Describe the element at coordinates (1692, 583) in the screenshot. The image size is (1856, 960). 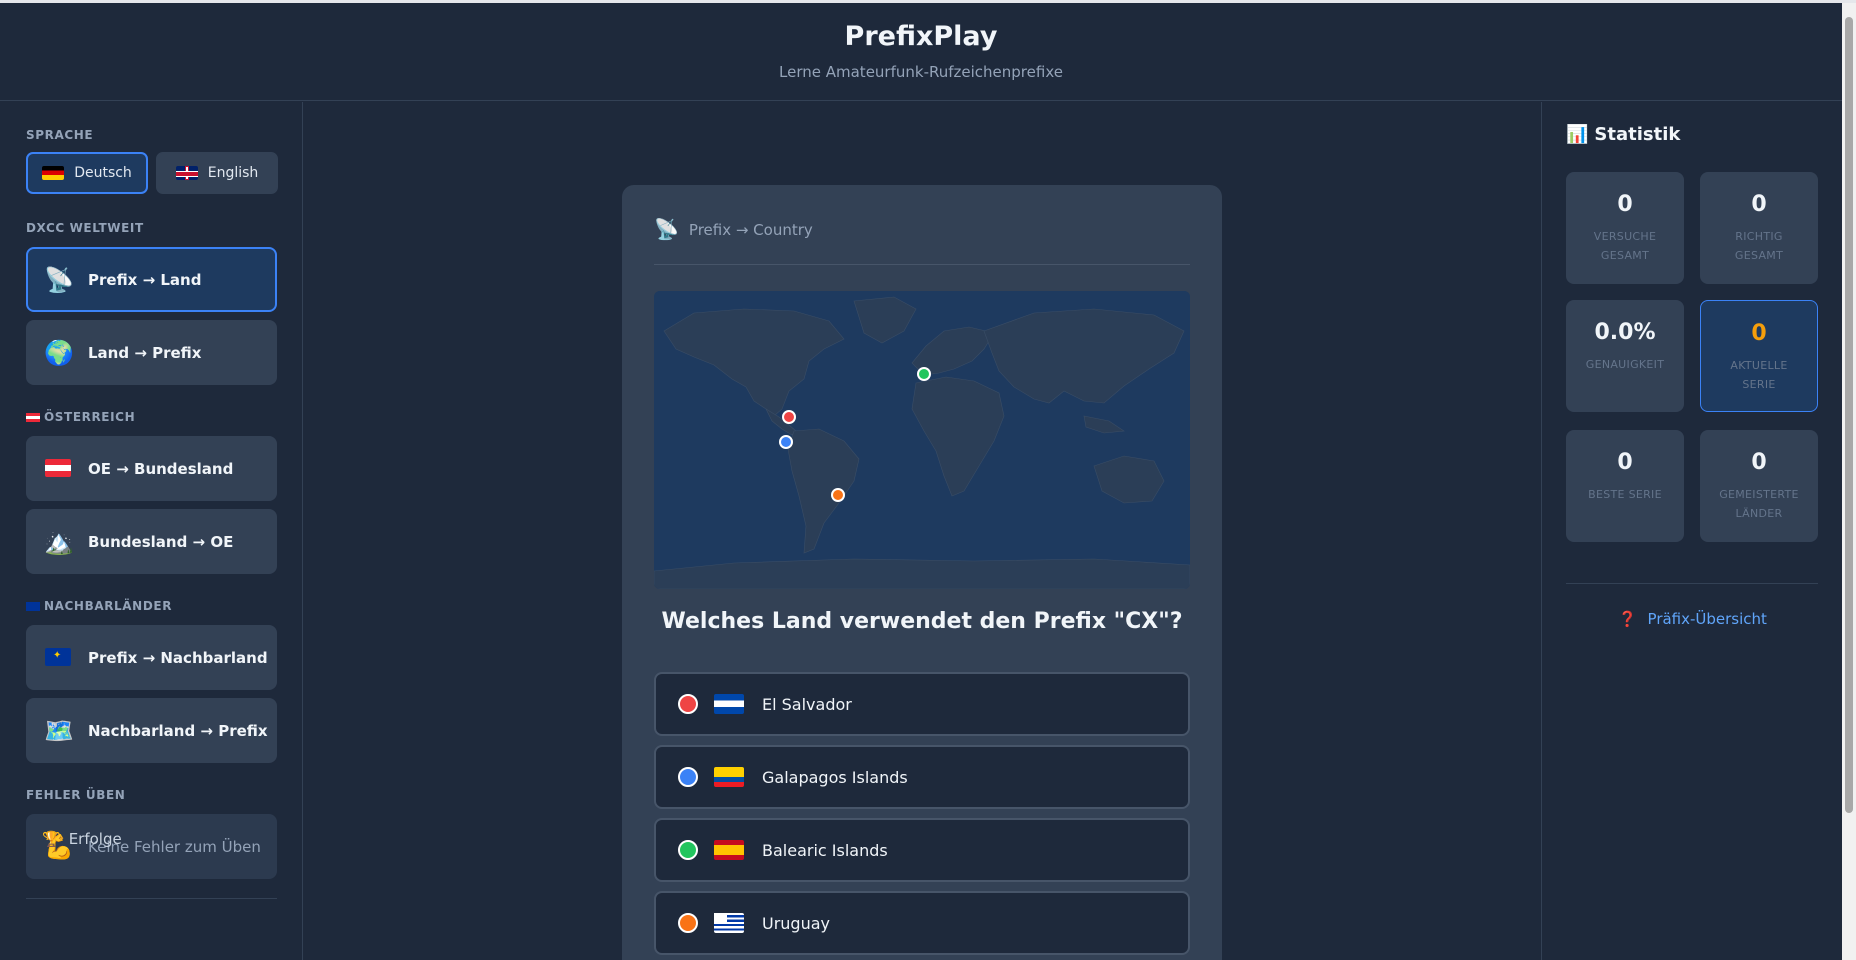
I see `stats-divider` at that location.